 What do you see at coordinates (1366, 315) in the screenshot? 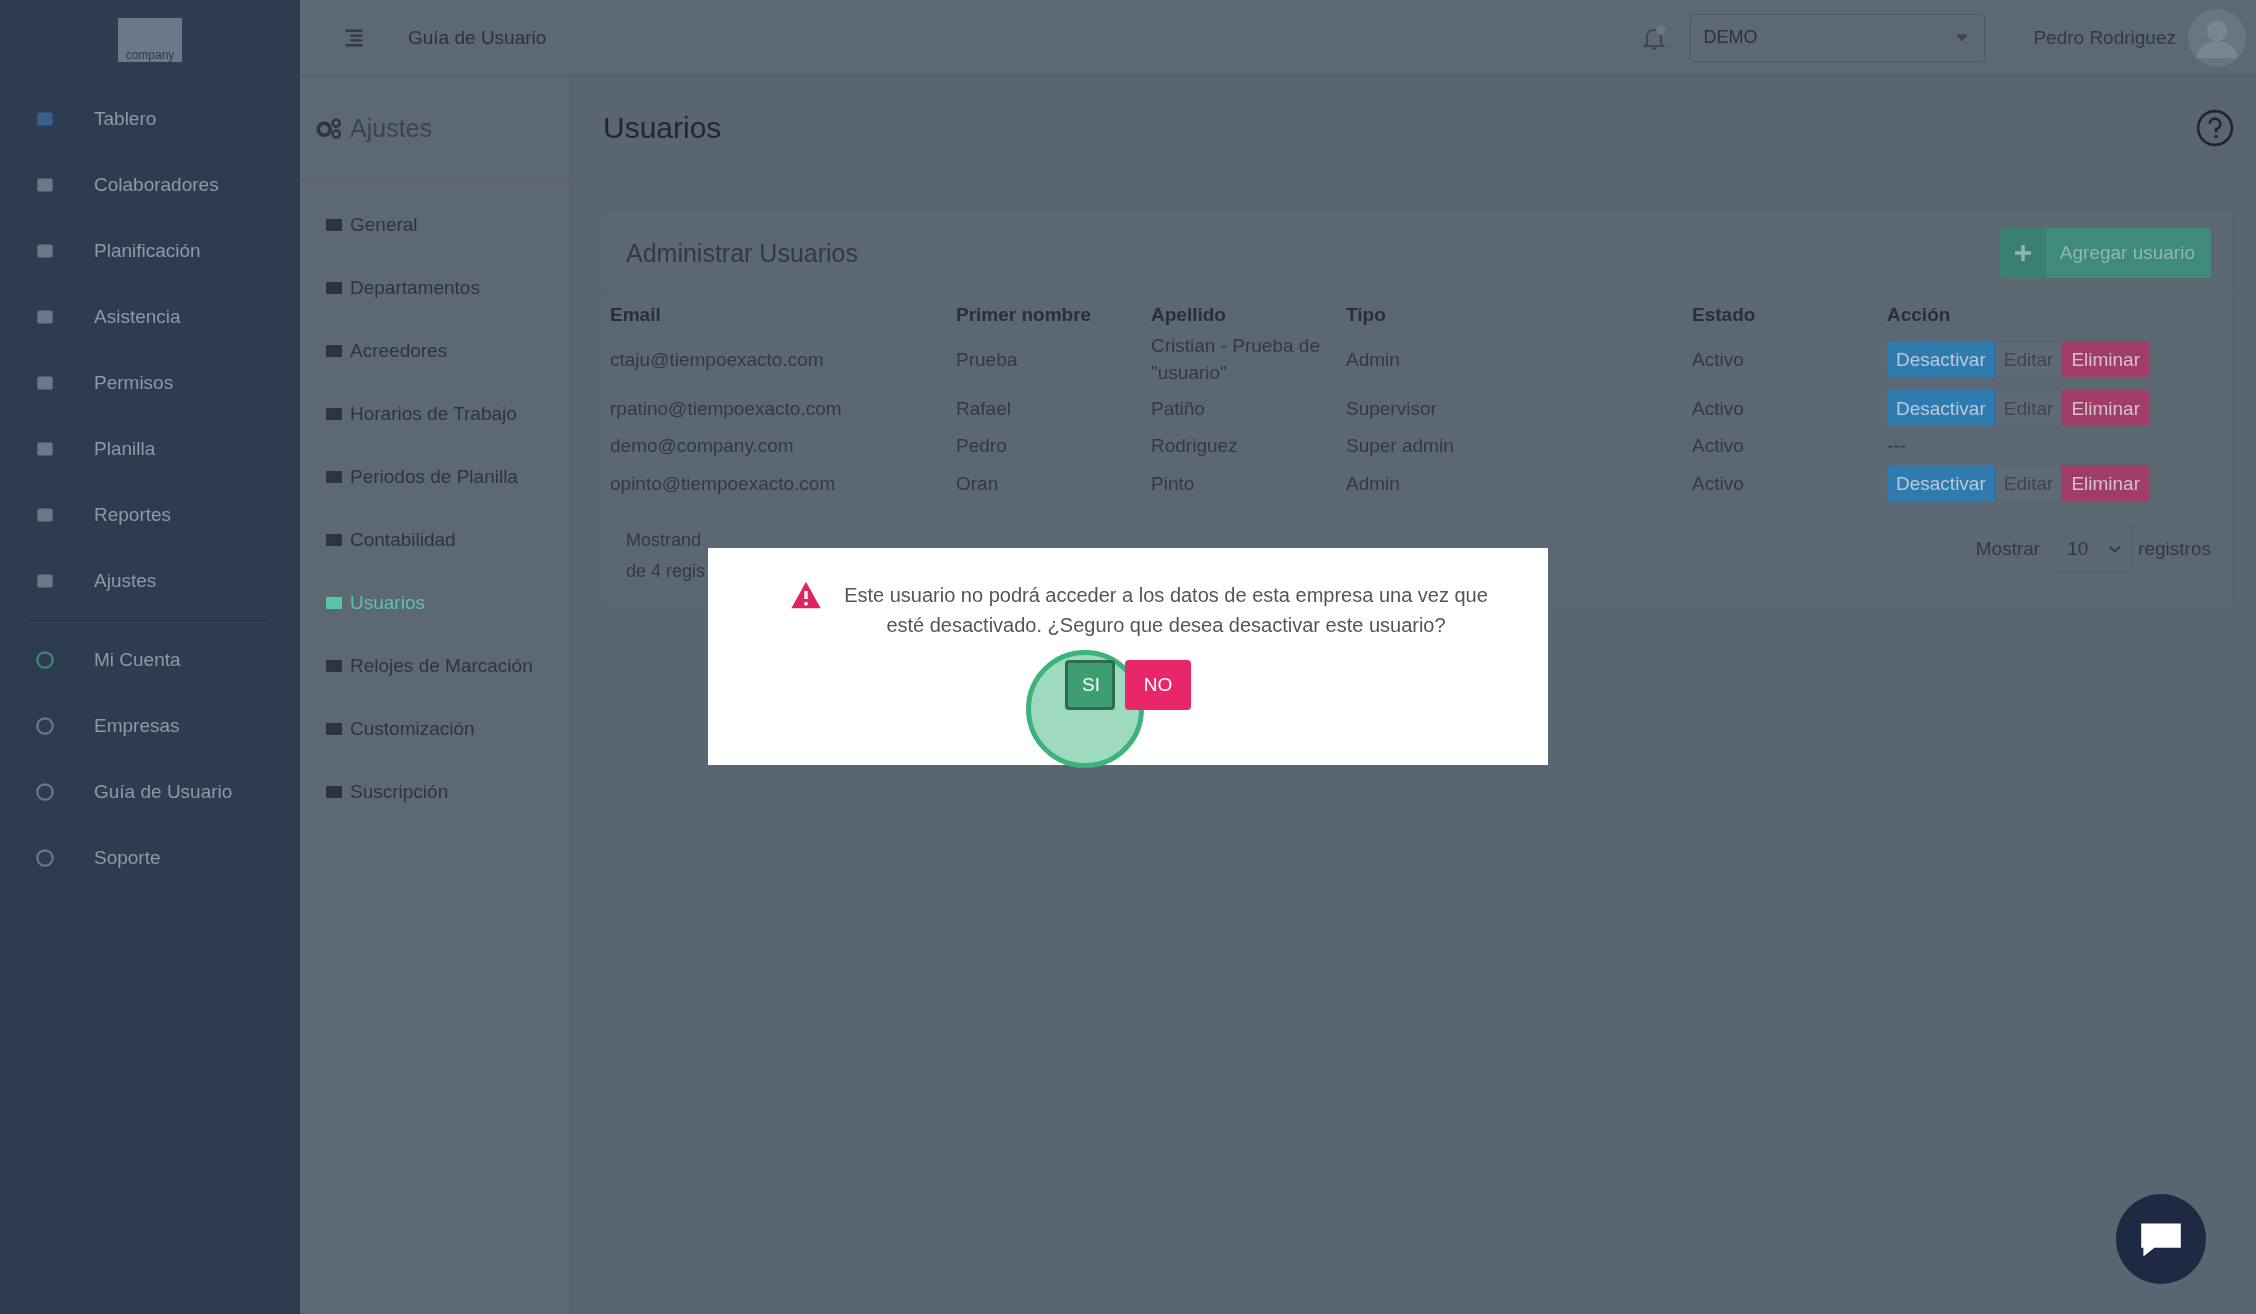
I see `column-header: Tipo` at bounding box center [1366, 315].